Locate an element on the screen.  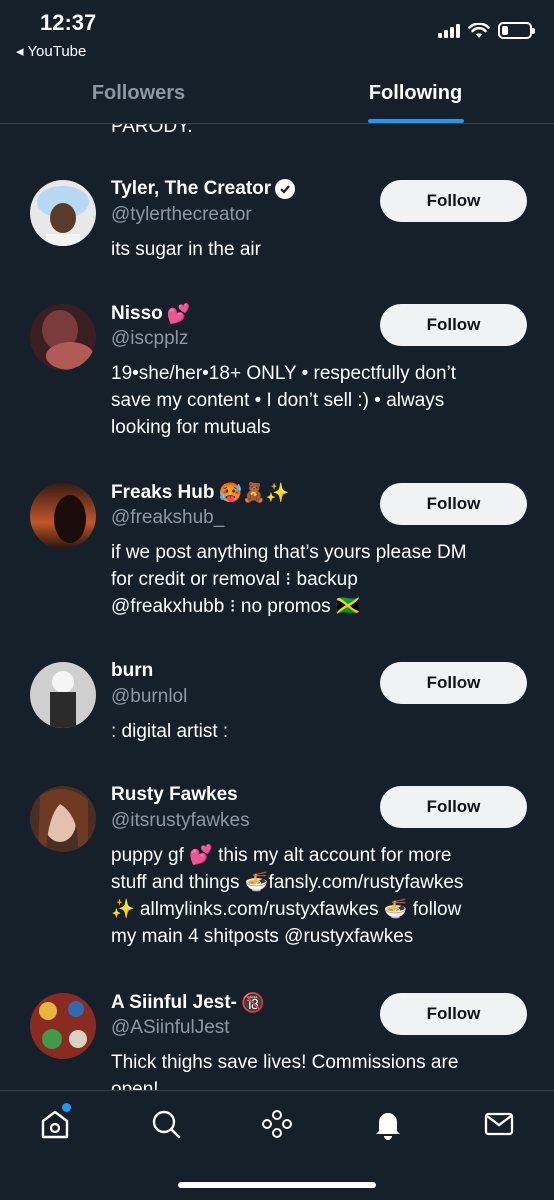
user-name-text: Freaks Hub is located at coordinates (163, 492).